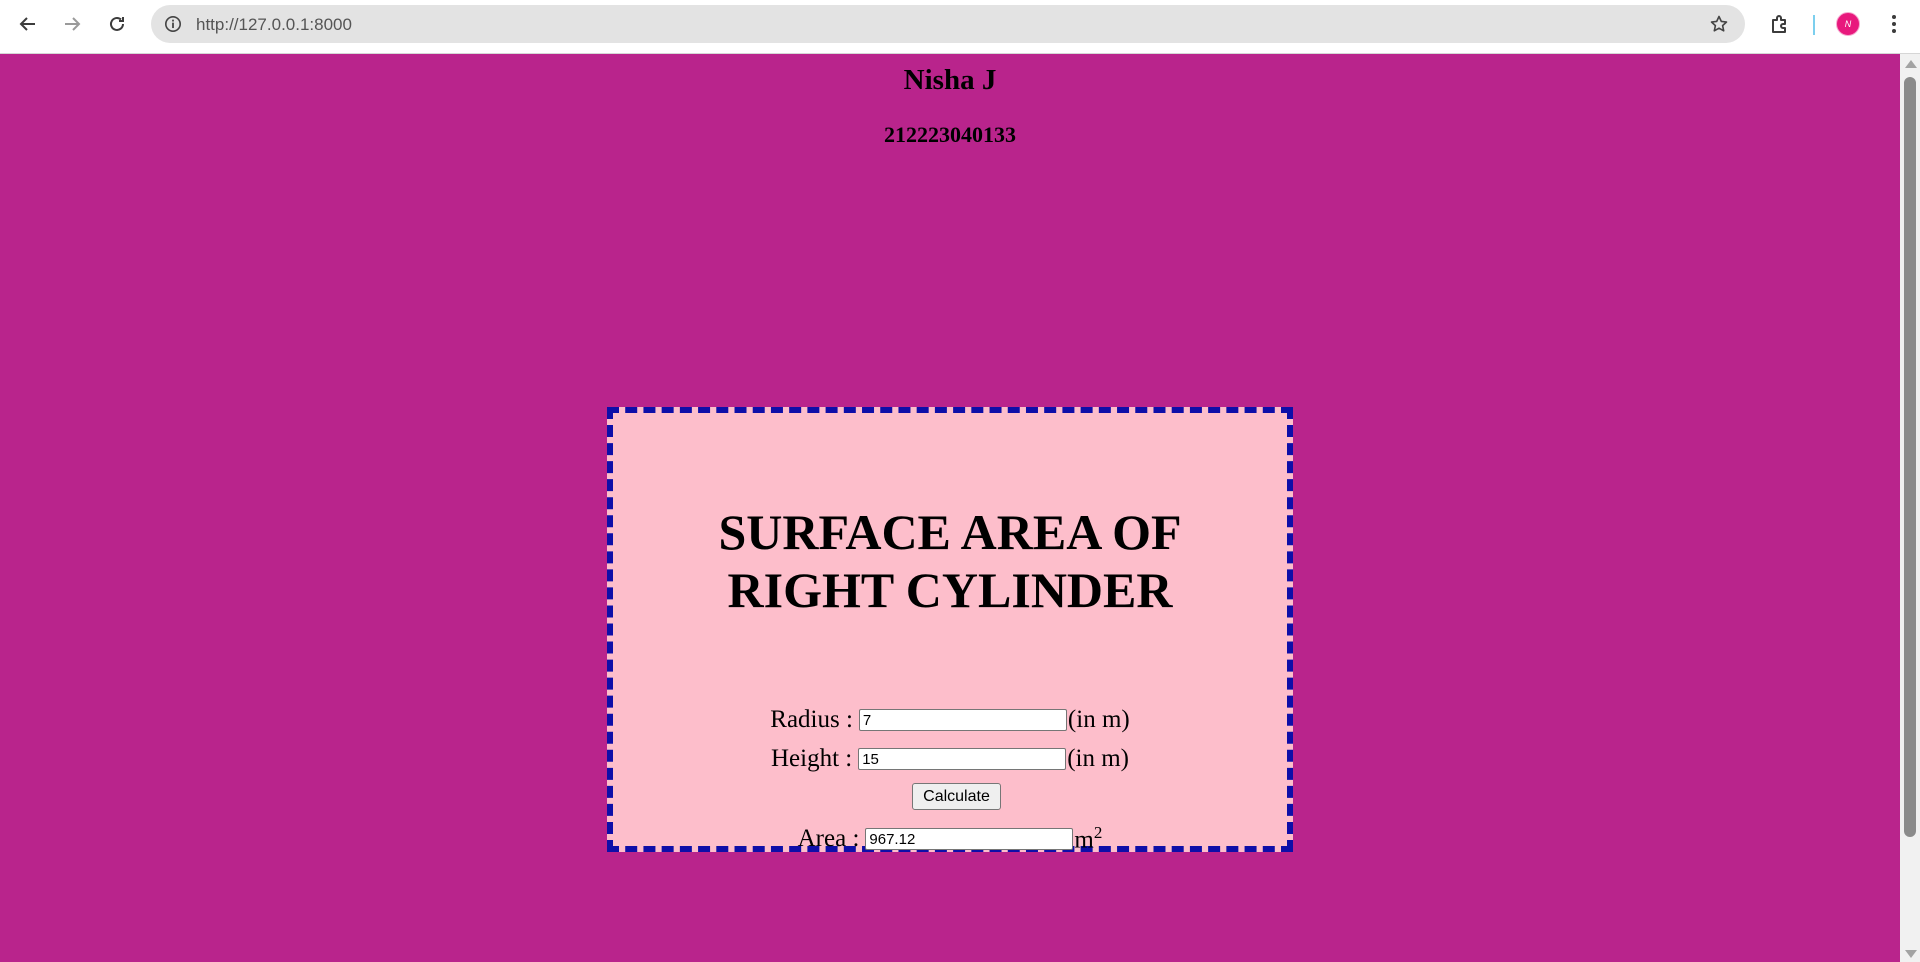 This screenshot has width=1920, height=962. What do you see at coordinates (1098, 719) in the screenshot?
I see `radius-unit: (in m)` at bounding box center [1098, 719].